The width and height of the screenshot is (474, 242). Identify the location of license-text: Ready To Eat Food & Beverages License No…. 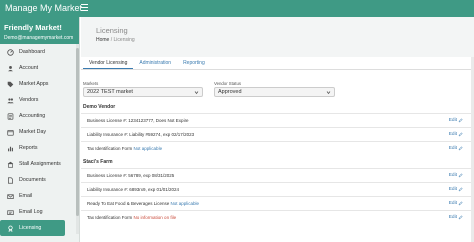
(143, 203).